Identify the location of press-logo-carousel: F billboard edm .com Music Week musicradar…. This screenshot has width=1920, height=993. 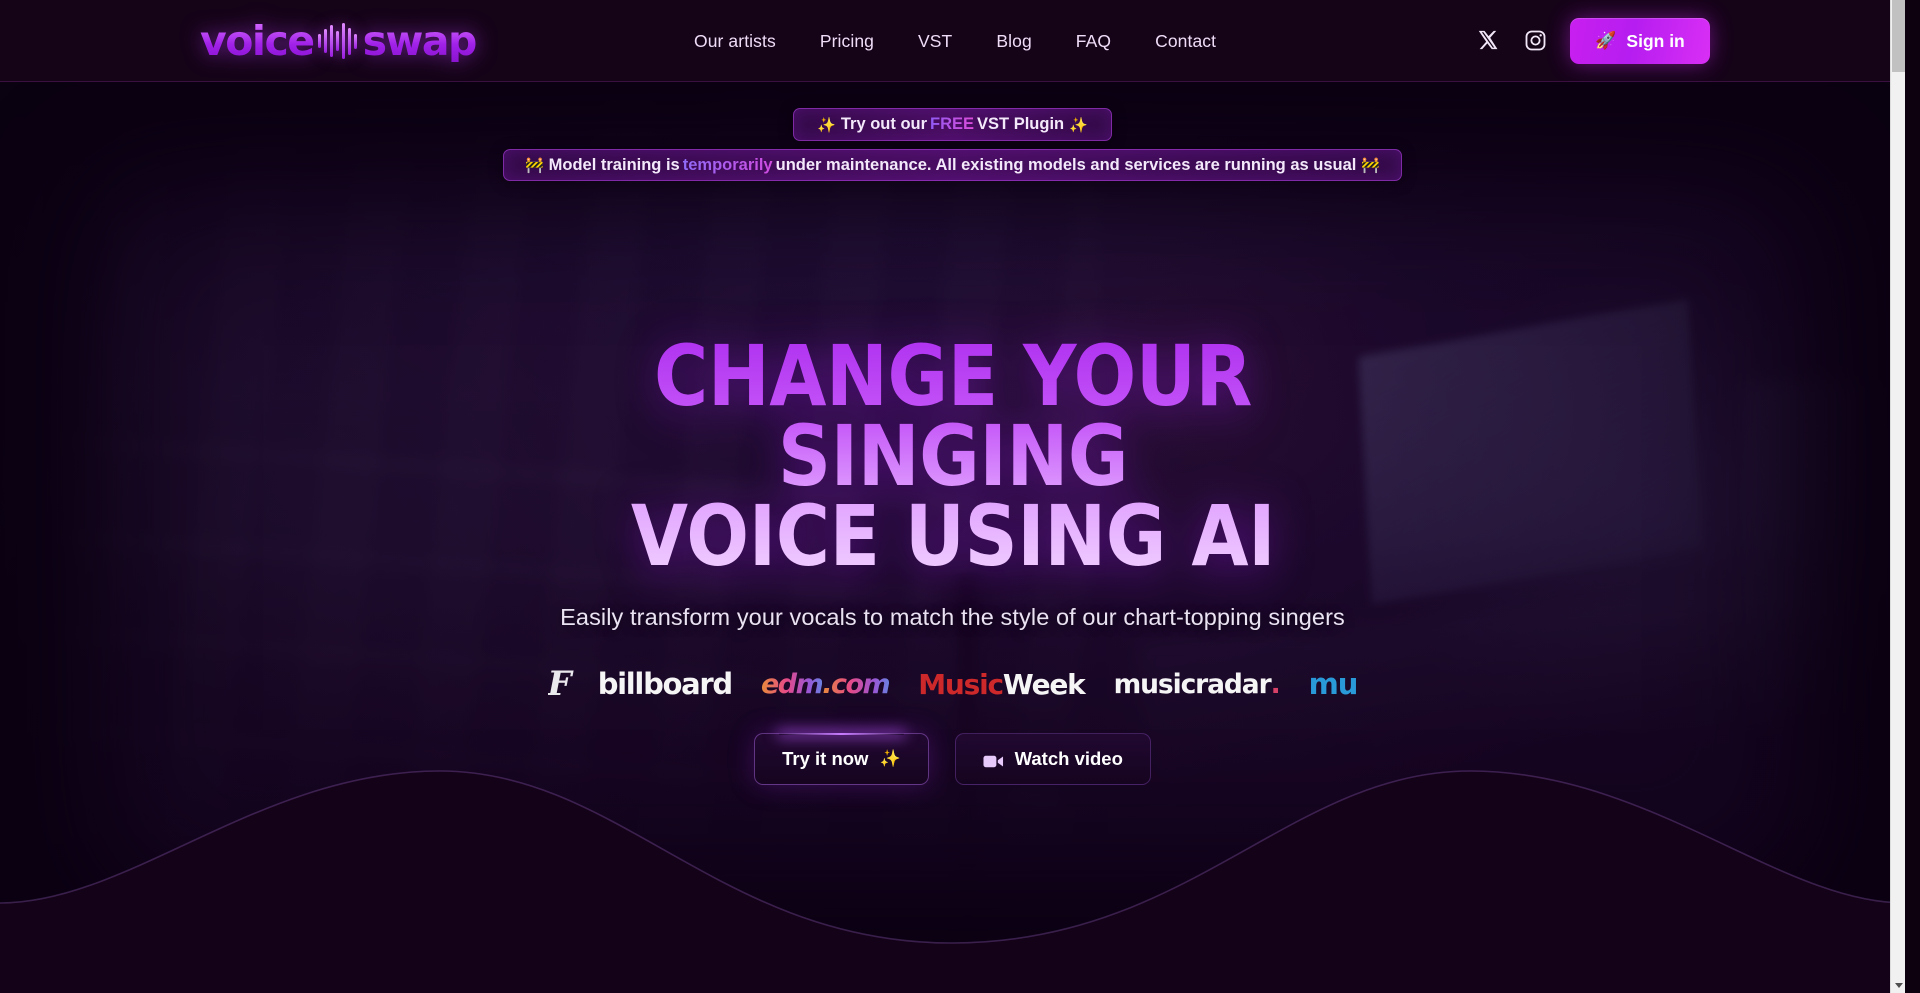
(953, 684).